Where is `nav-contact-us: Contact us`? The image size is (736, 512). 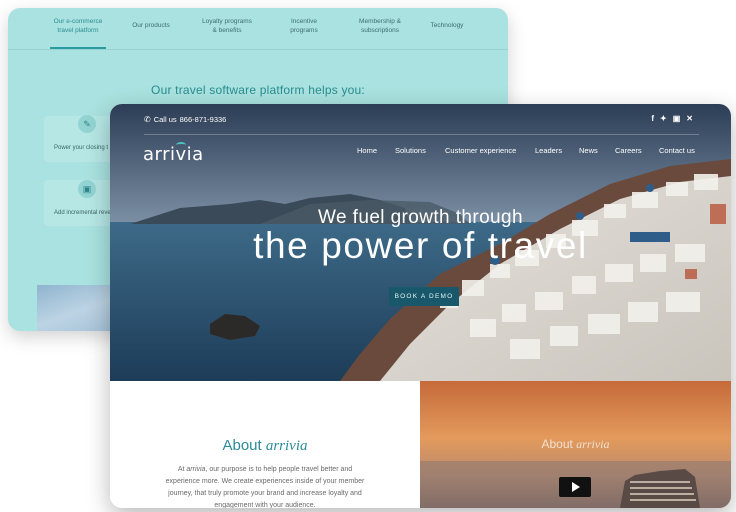
nav-contact-us: Contact us is located at coordinates (677, 150).